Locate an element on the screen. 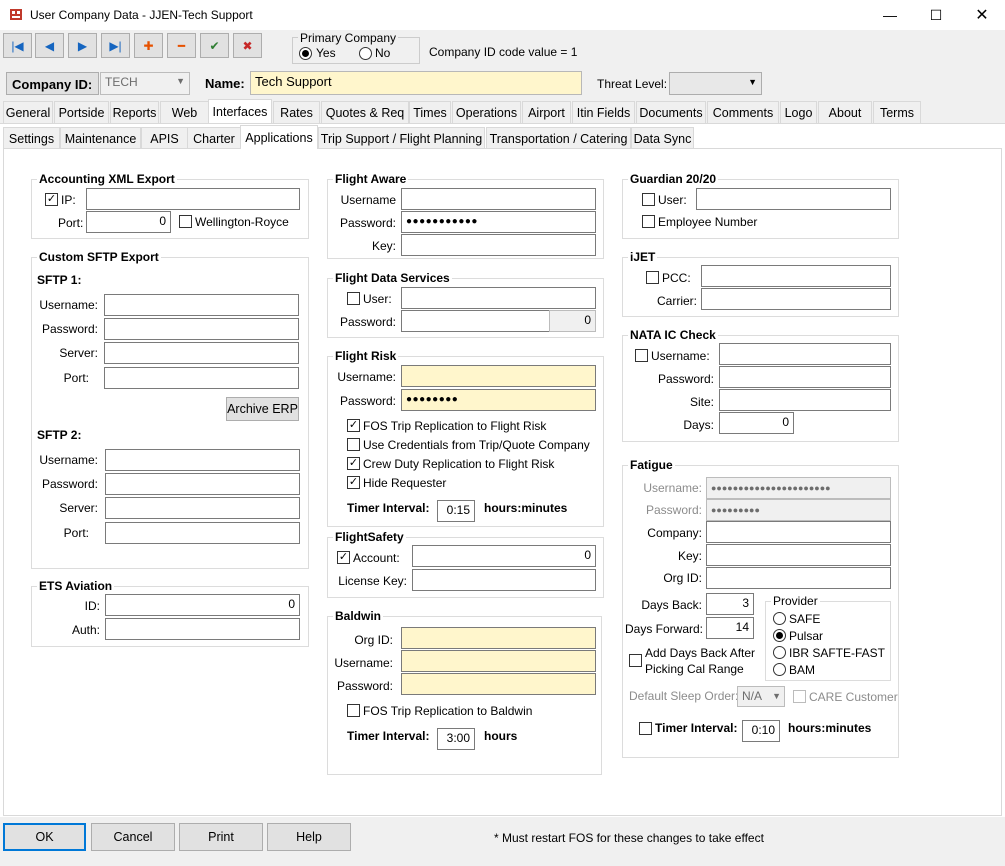 This screenshot has width=1005, height=866. tab-documents: Documents is located at coordinates (671, 112).